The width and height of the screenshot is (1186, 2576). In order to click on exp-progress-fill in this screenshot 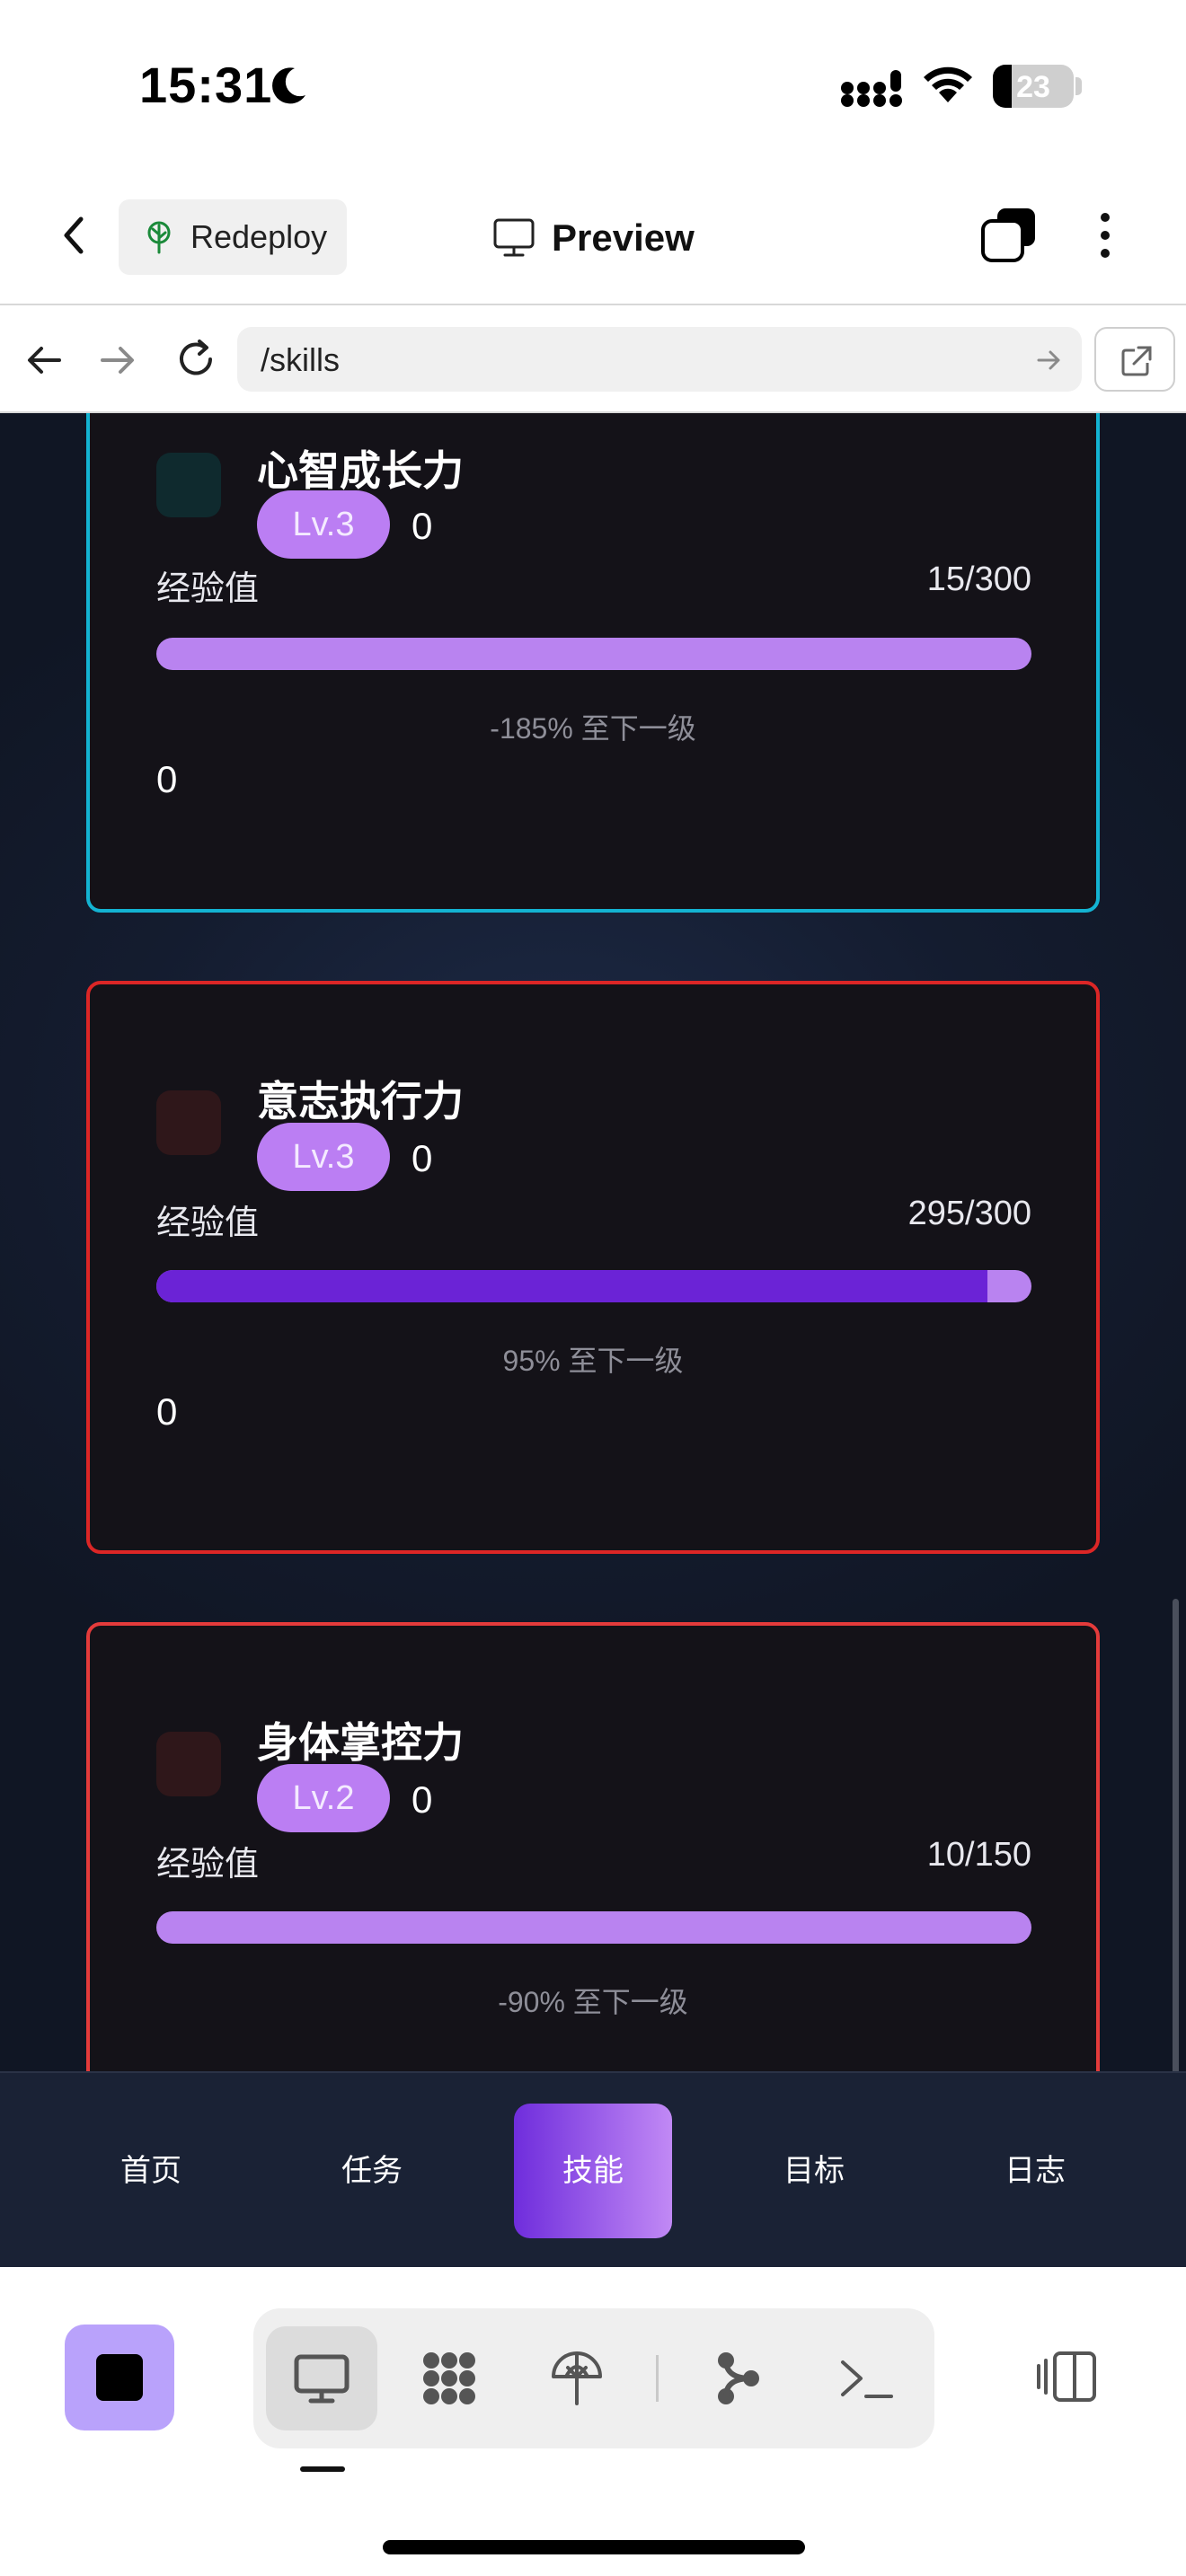, I will do `click(572, 1286)`.